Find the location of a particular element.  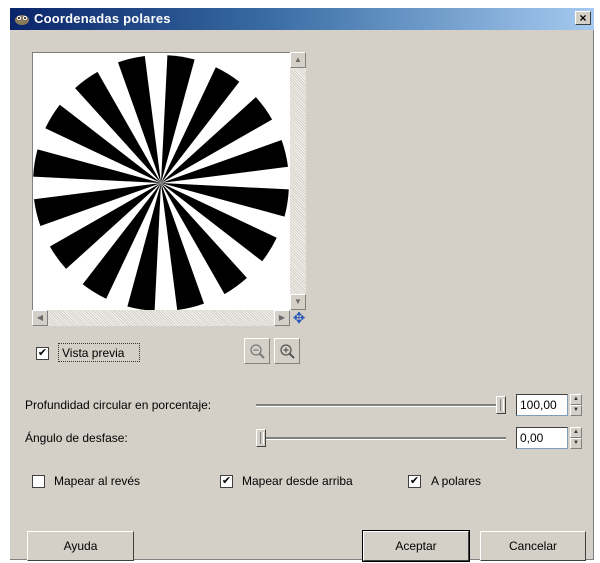

map-from-top-label: Mapear desde arriba is located at coordinates (297, 481).